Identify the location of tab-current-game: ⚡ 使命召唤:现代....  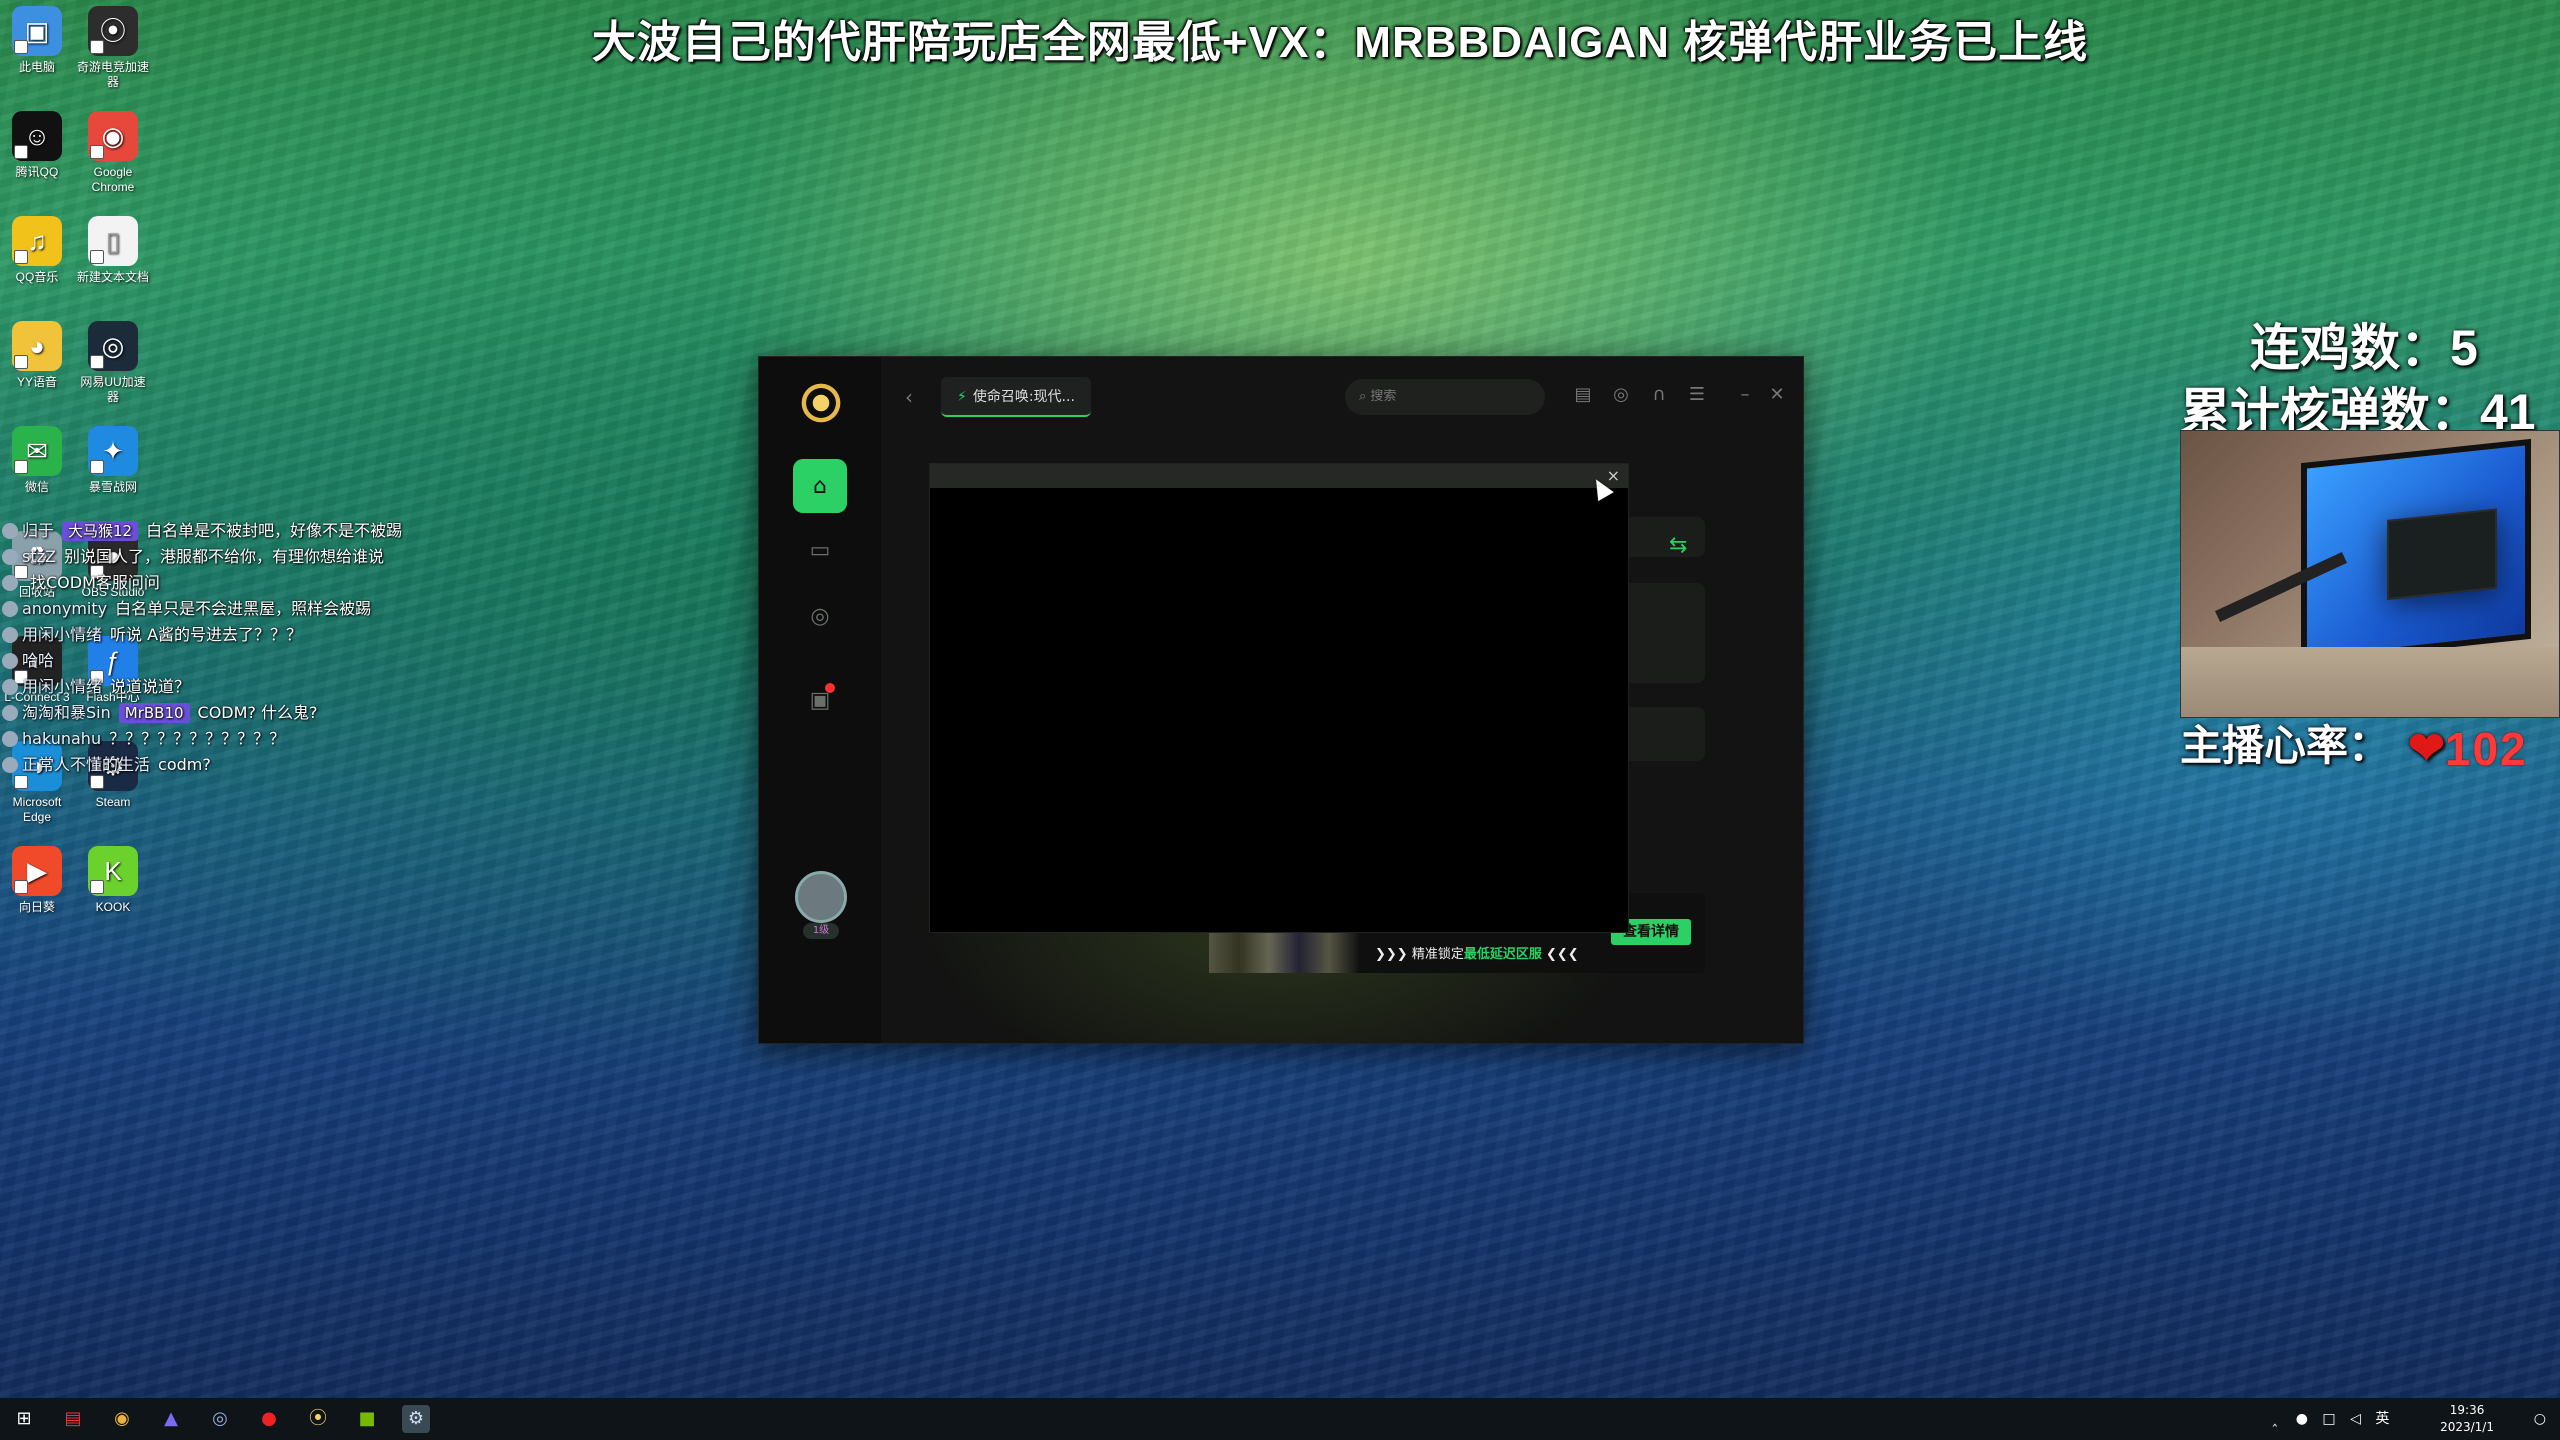
(1016, 397).